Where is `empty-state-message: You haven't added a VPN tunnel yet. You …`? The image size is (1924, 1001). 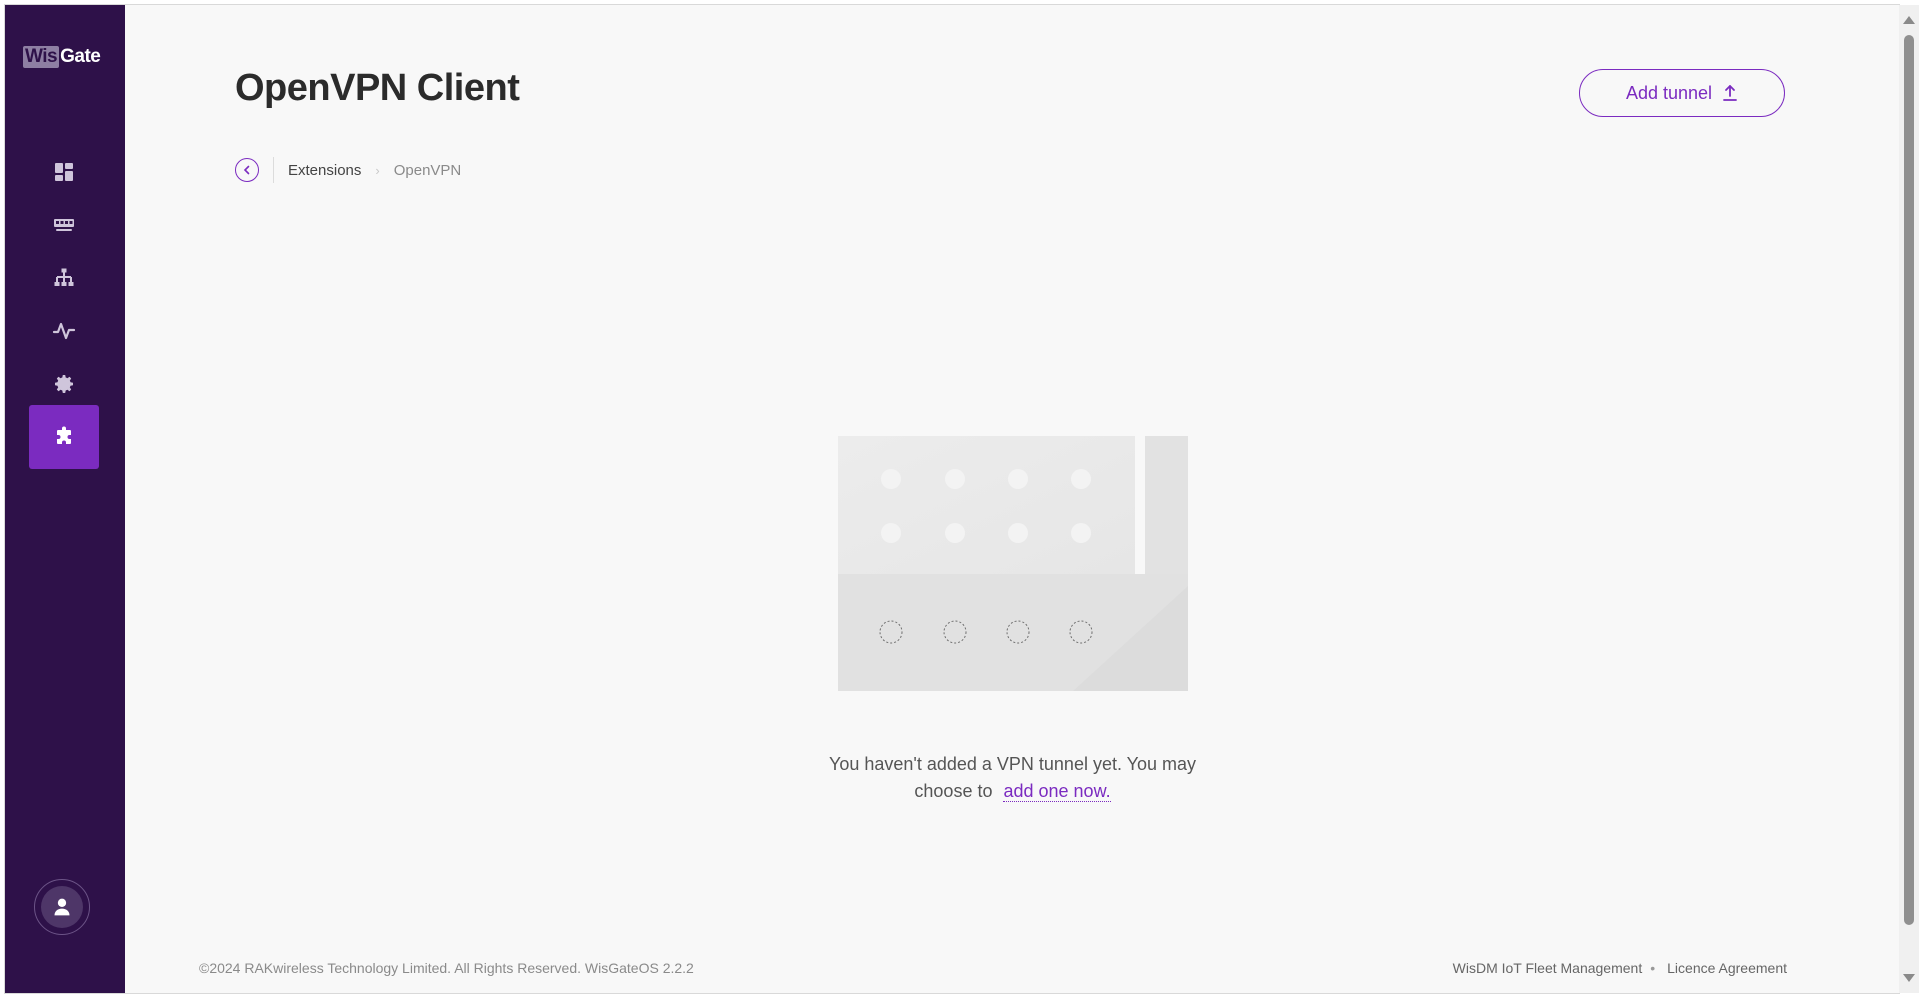 empty-state-message: You haven't added a VPN tunnel yet. You … is located at coordinates (1012, 778).